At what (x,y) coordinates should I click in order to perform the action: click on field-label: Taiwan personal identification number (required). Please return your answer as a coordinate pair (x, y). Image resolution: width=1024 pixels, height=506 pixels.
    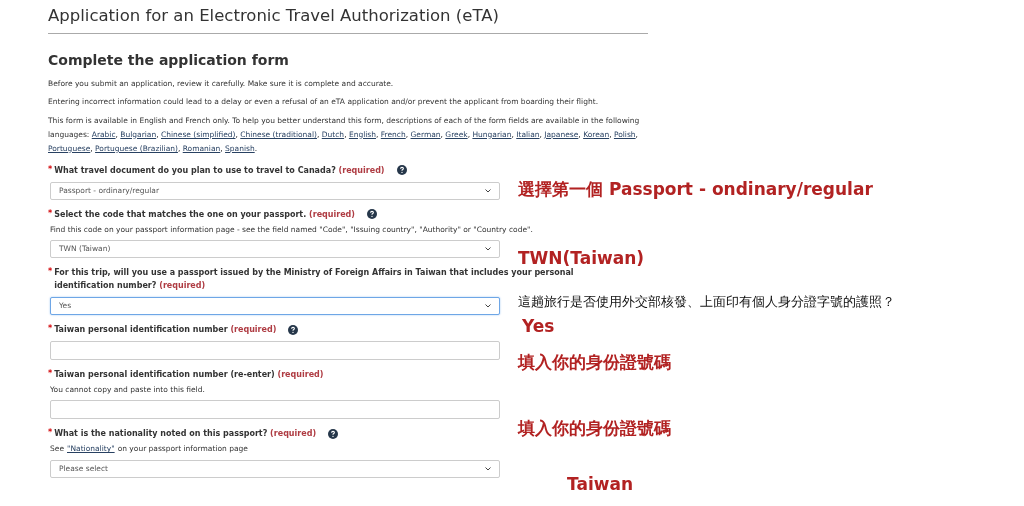
    Looking at the image, I should click on (165, 330).